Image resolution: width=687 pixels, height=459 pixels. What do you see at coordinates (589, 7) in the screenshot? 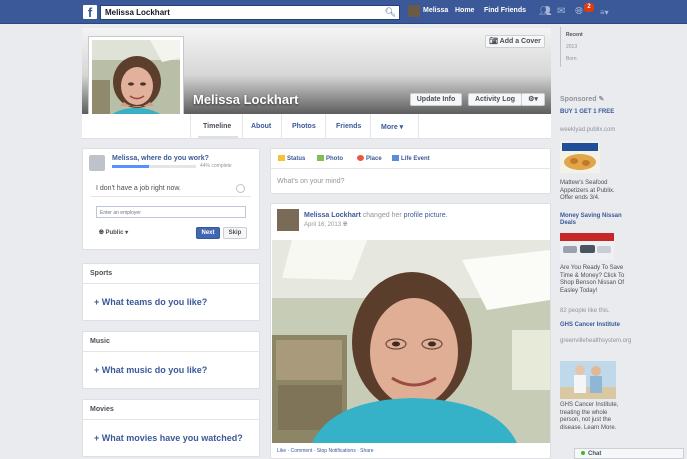
I see `notification-badge: 2` at bounding box center [589, 7].